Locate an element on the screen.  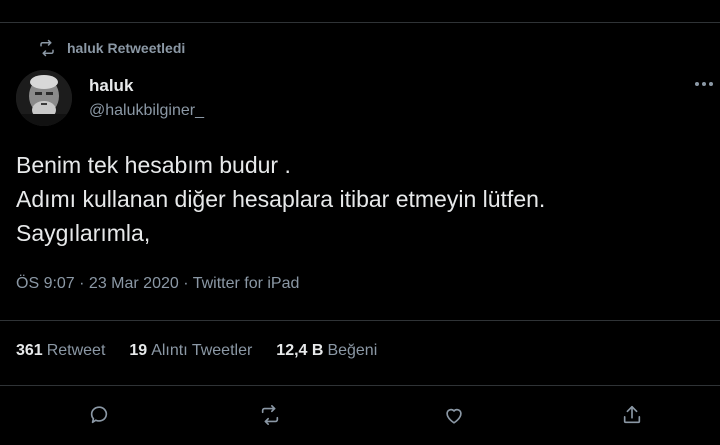
avatar is located at coordinates (44, 98).